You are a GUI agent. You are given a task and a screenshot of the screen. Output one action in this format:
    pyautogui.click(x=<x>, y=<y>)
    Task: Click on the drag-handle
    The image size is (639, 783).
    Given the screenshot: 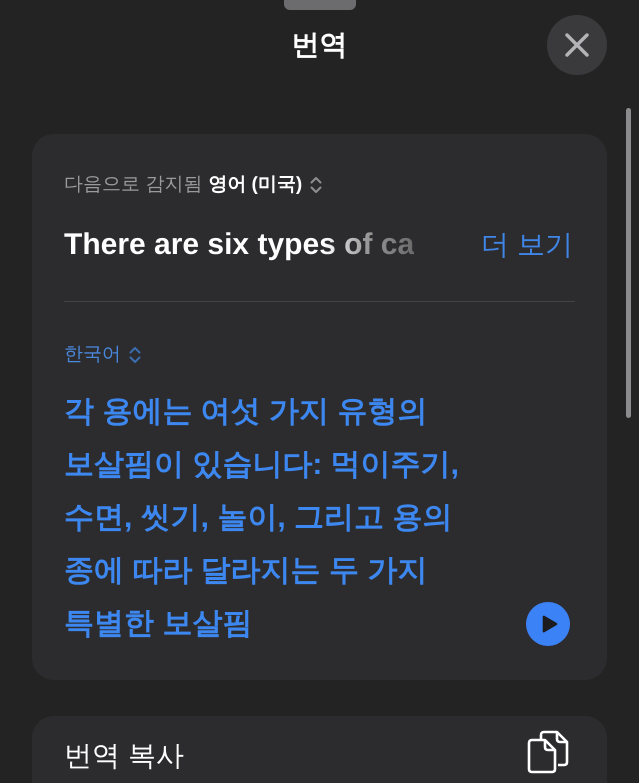 What is the action you would take?
    pyautogui.click(x=320, y=5)
    